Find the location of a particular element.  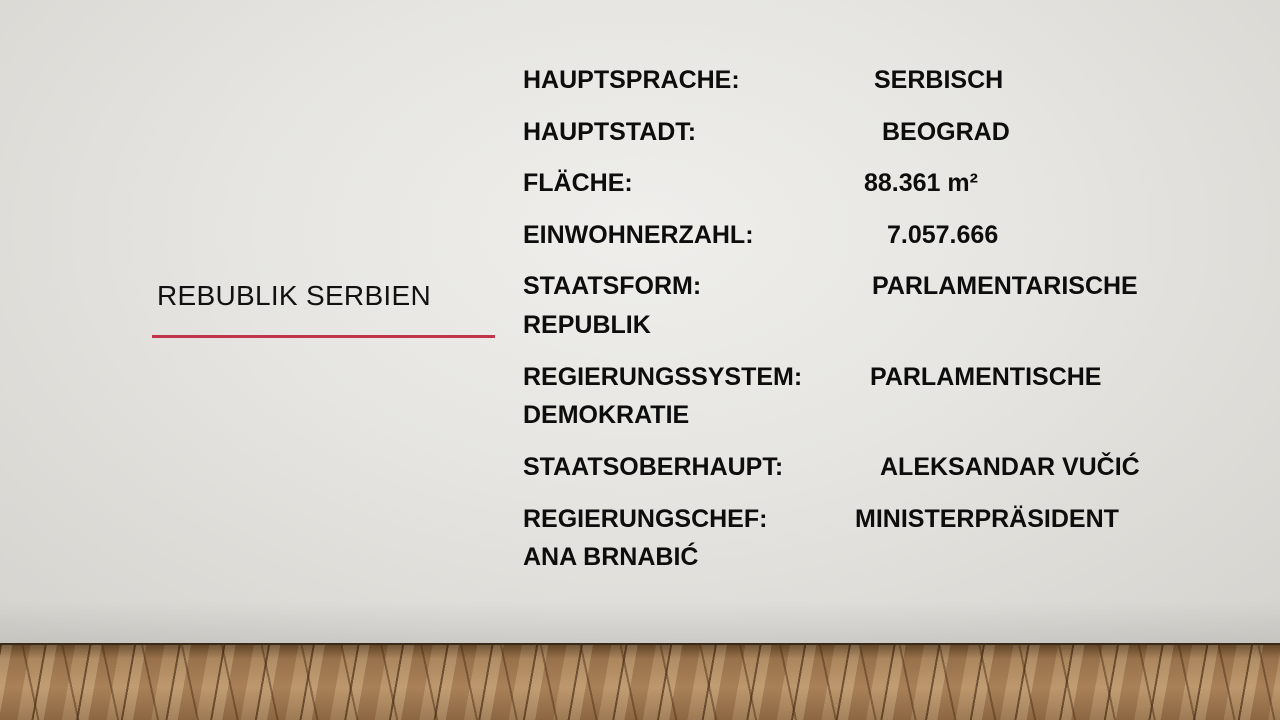

fact-label: HAUPTSPRACHE: is located at coordinates (631, 80).